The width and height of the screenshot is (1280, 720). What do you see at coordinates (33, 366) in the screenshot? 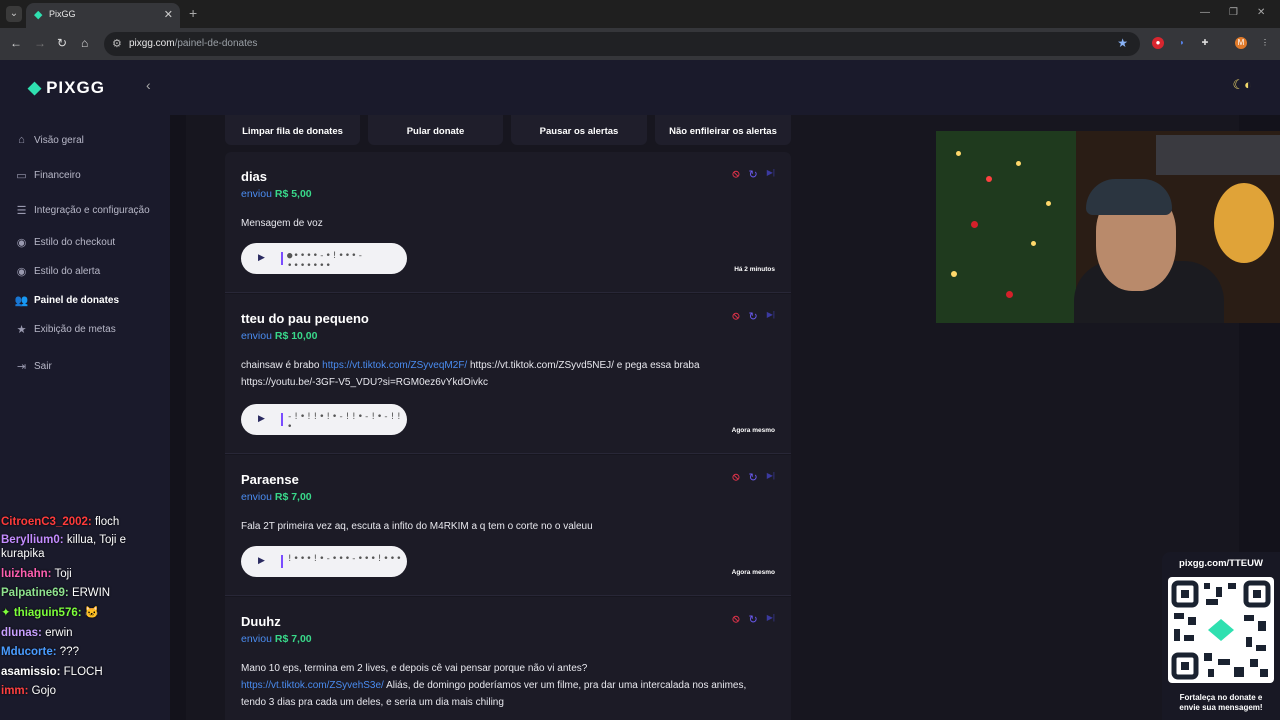
I see `sidebar-item-sair: ⇥ Sair` at bounding box center [33, 366].